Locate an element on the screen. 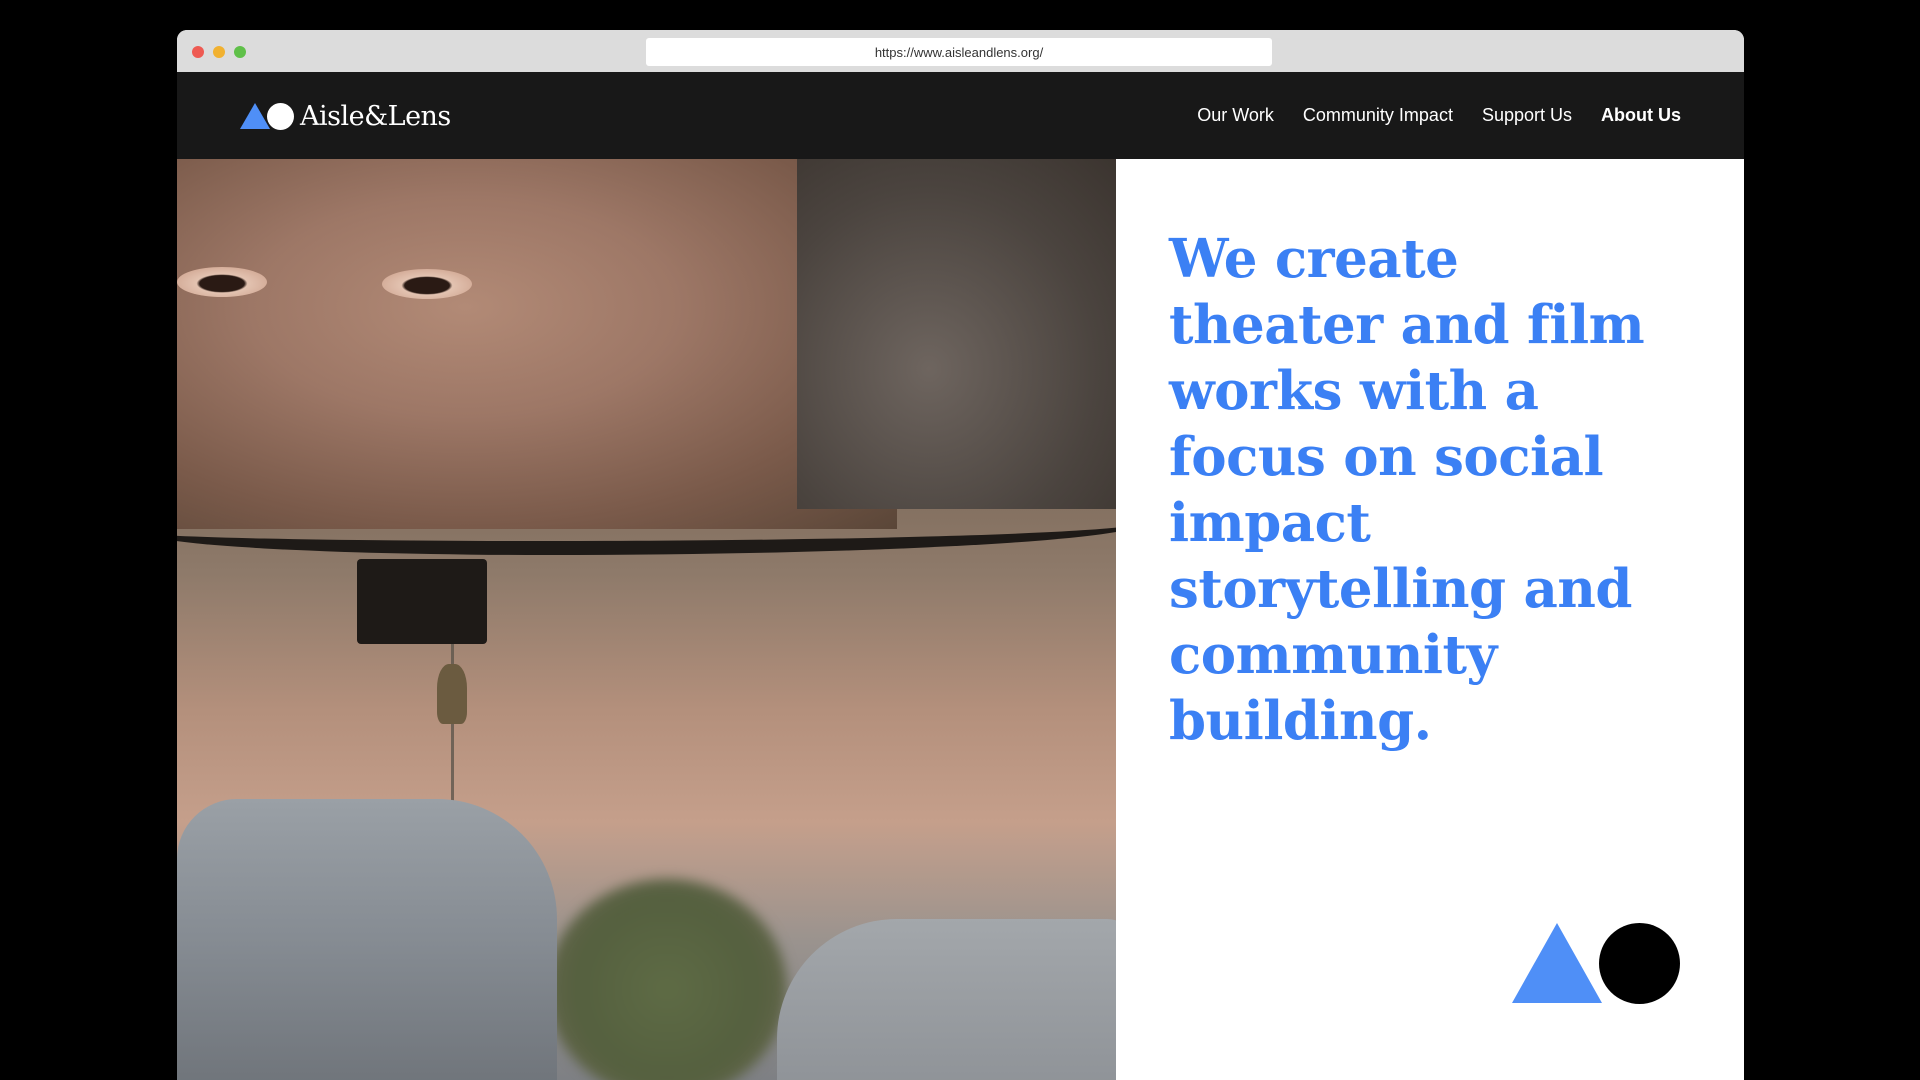  maximize-window-button is located at coordinates (240, 52).